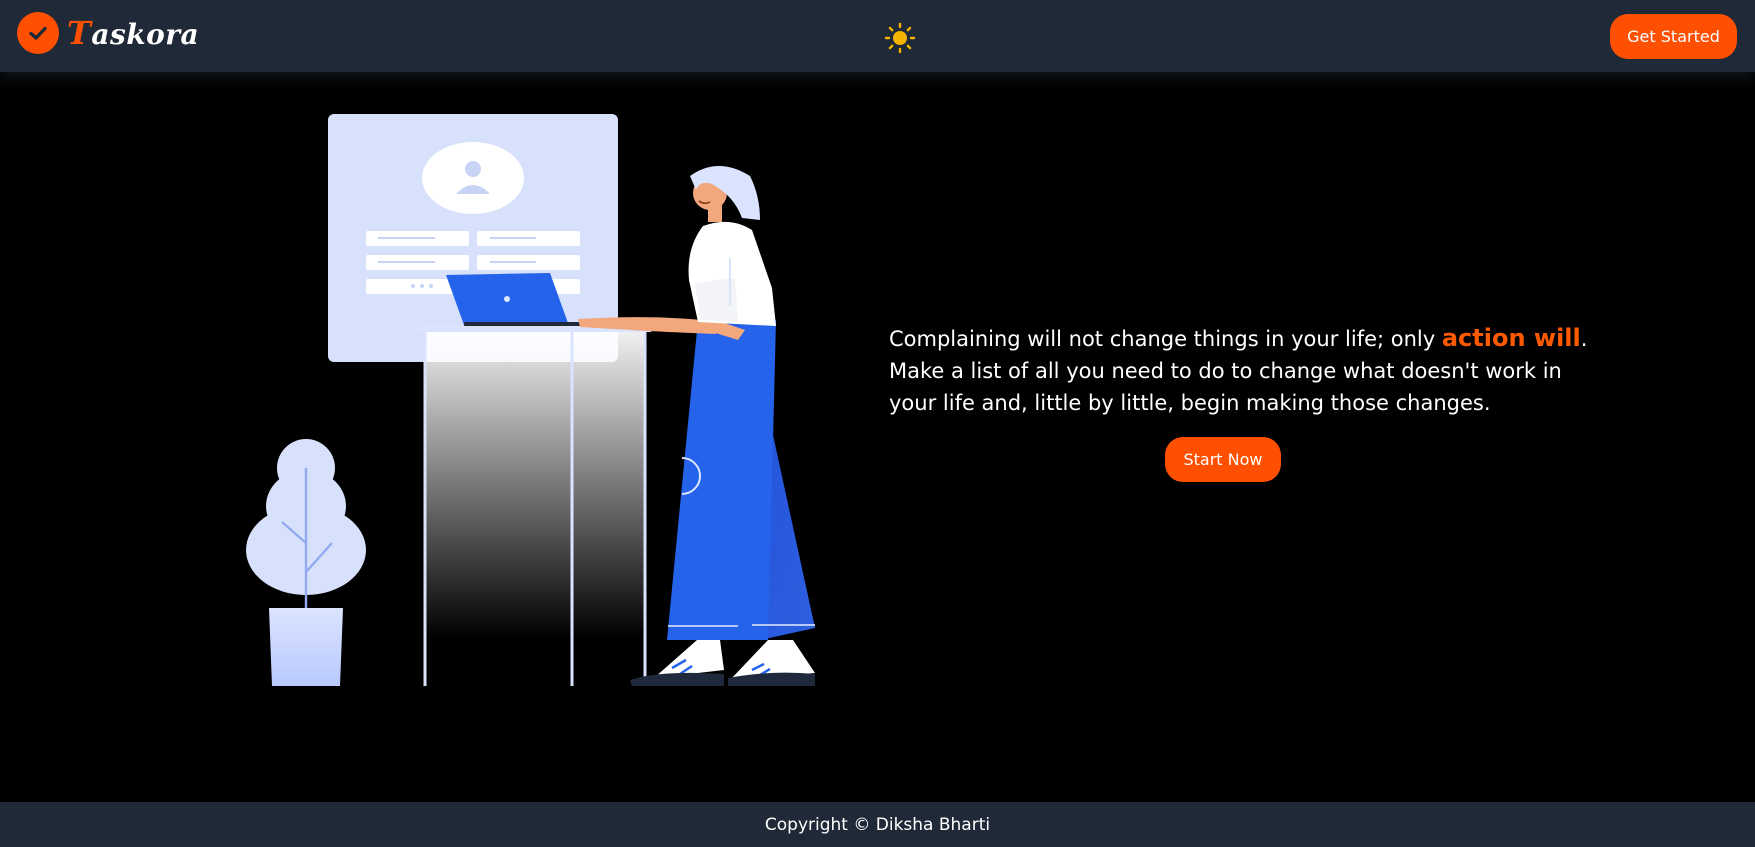 This screenshot has height=847, width=1755. What do you see at coordinates (1673, 36) in the screenshot?
I see `get-started-button: Get Started` at bounding box center [1673, 36].